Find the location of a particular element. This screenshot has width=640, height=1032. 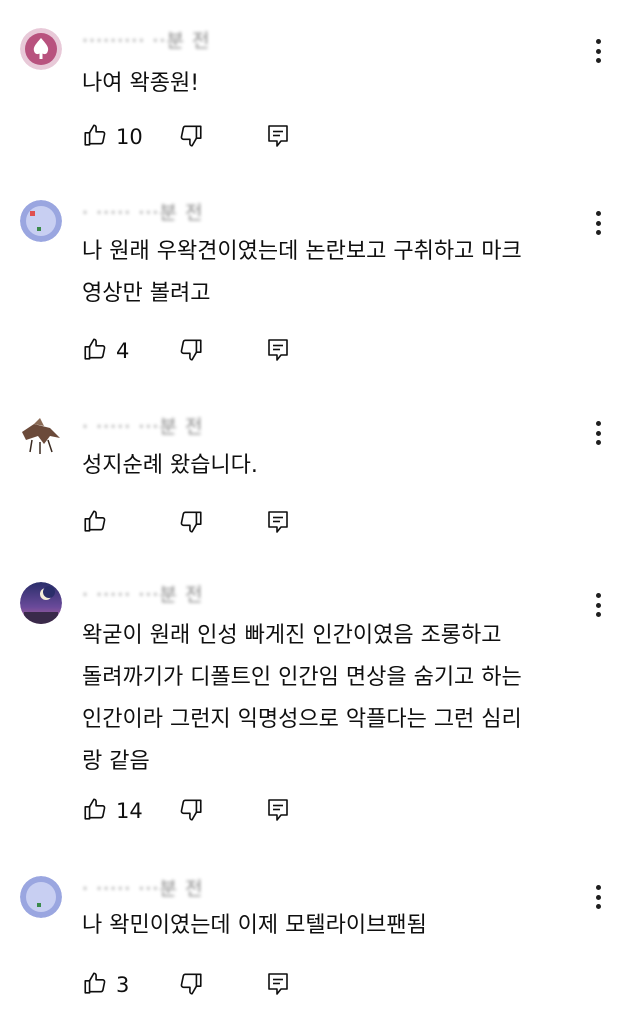

comment-actions: 10 is located at coordinates (197, 137).